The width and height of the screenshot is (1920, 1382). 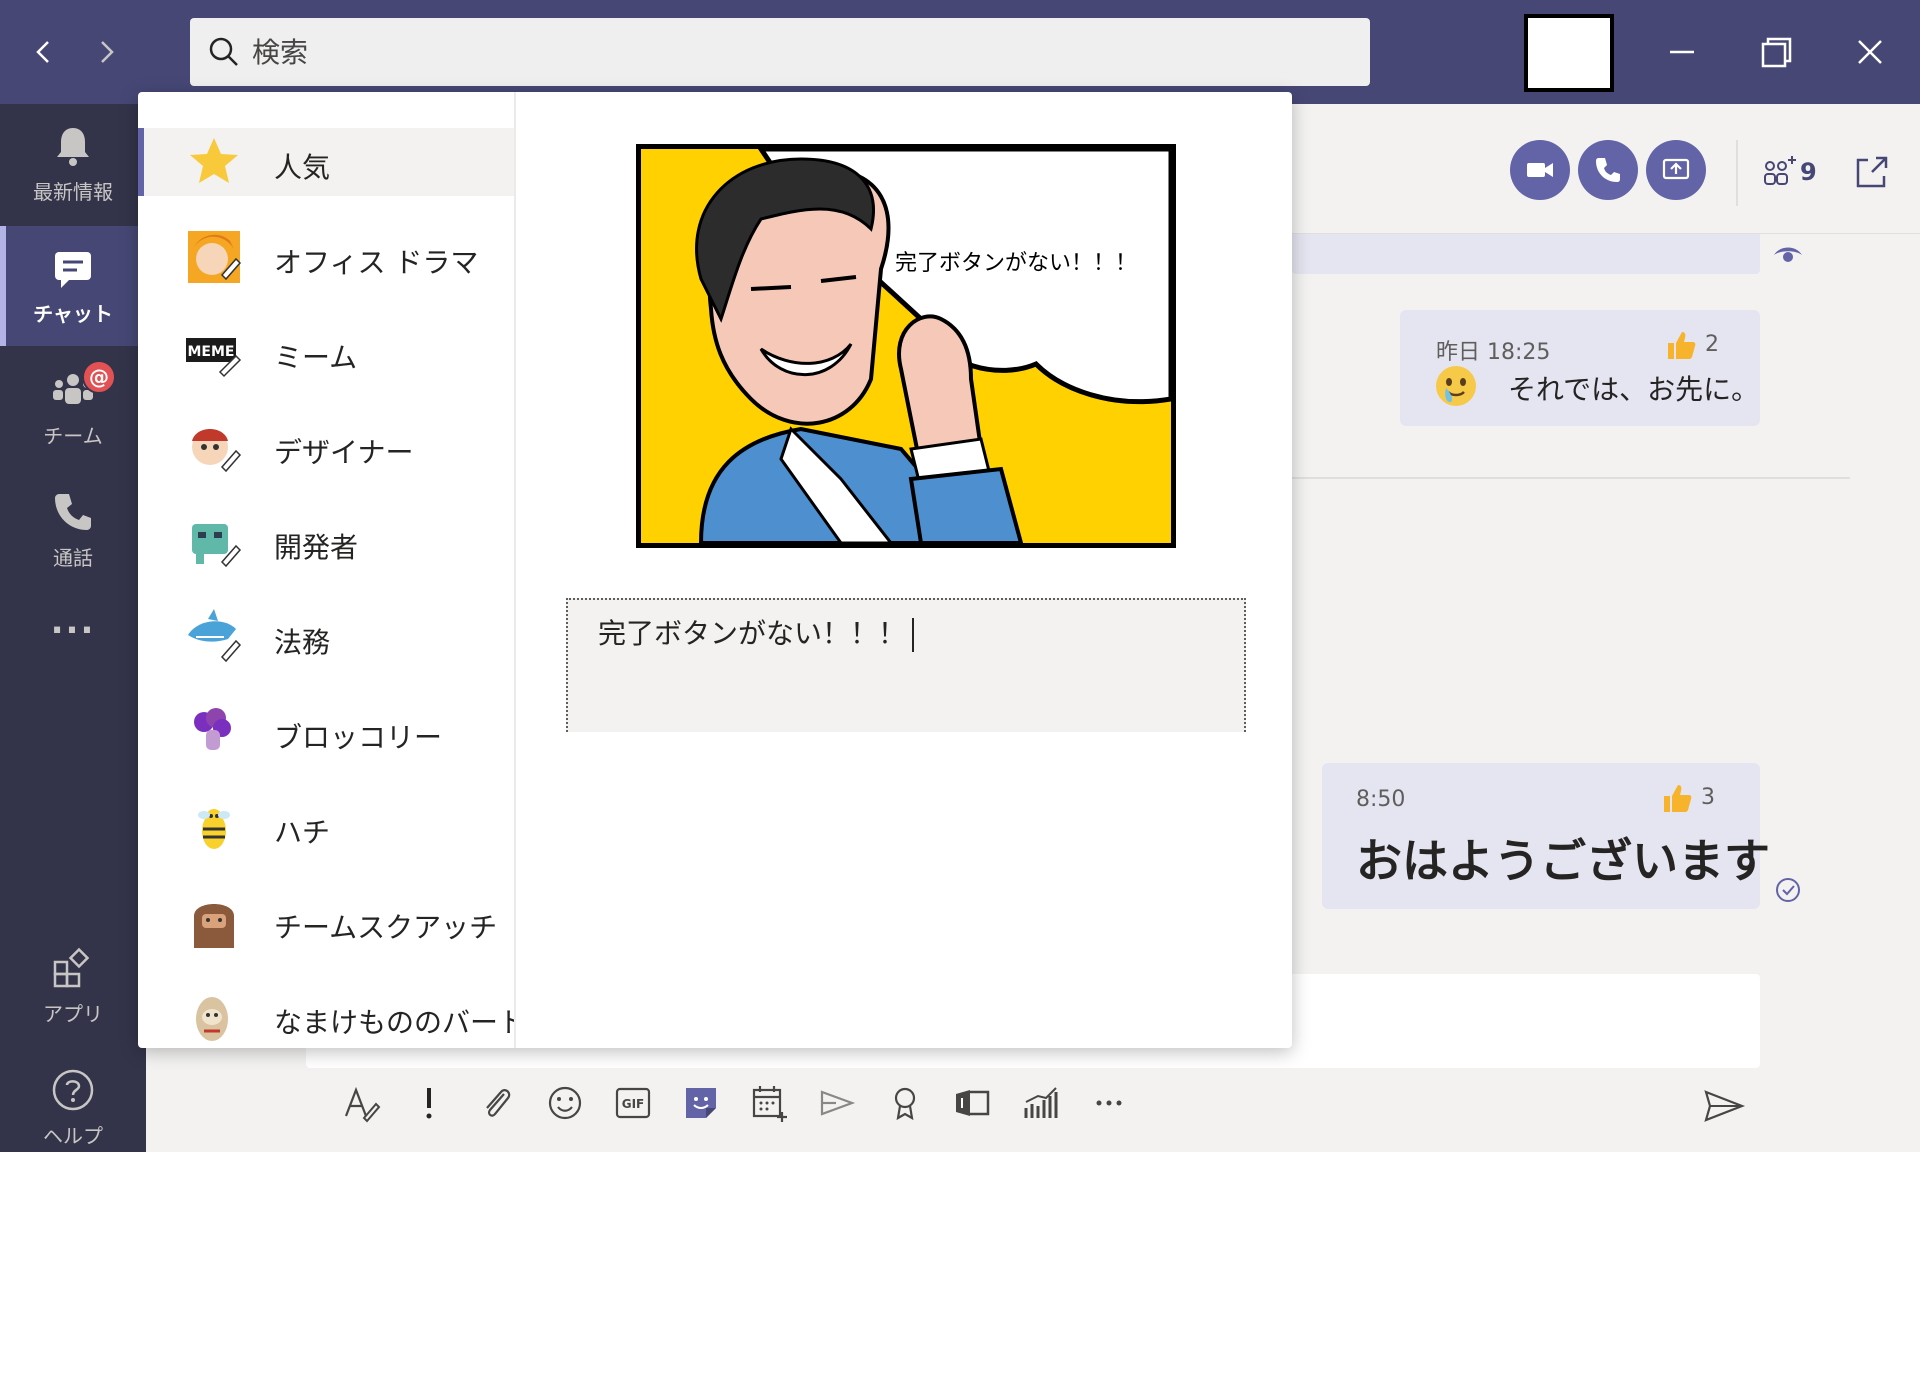 I want to click on sloth-icon, so click(x=212, y=1019).